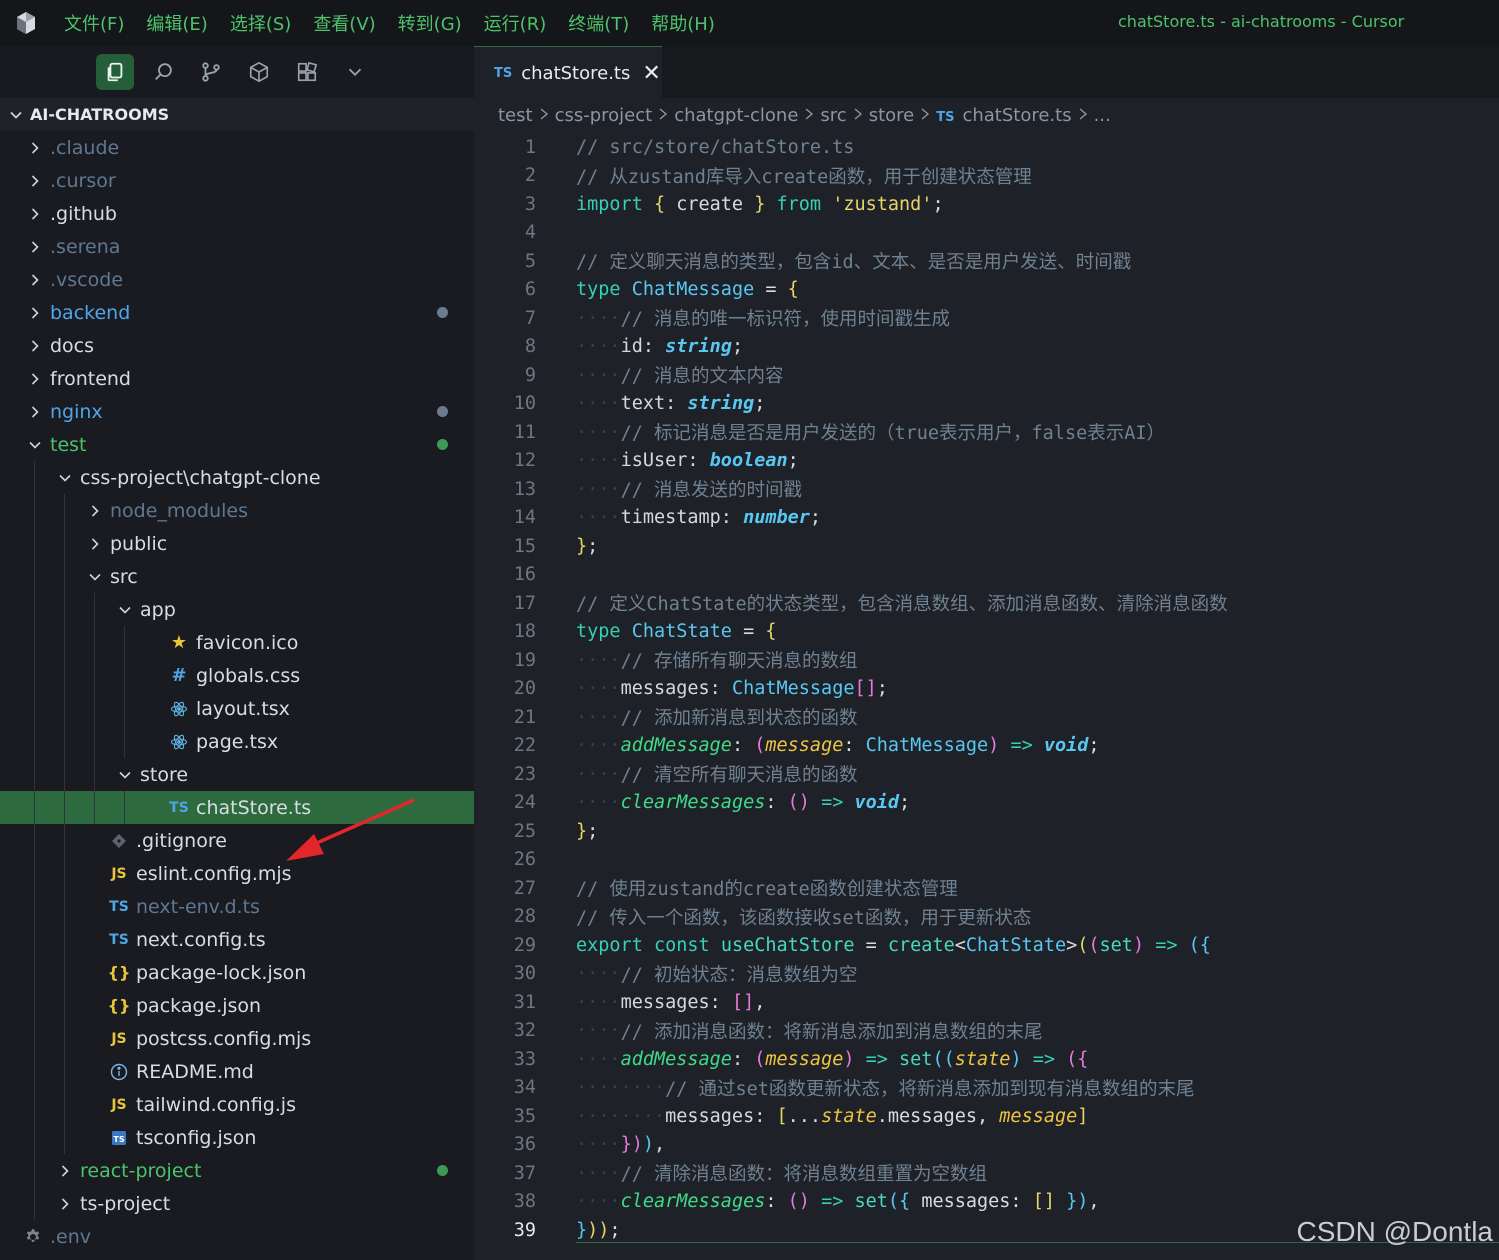  Describe the element at coordinates (986, 176) in the screenshot. I see `code-line: 2 // 从zustand库导入create函数，用于创建状态管理` at that location.